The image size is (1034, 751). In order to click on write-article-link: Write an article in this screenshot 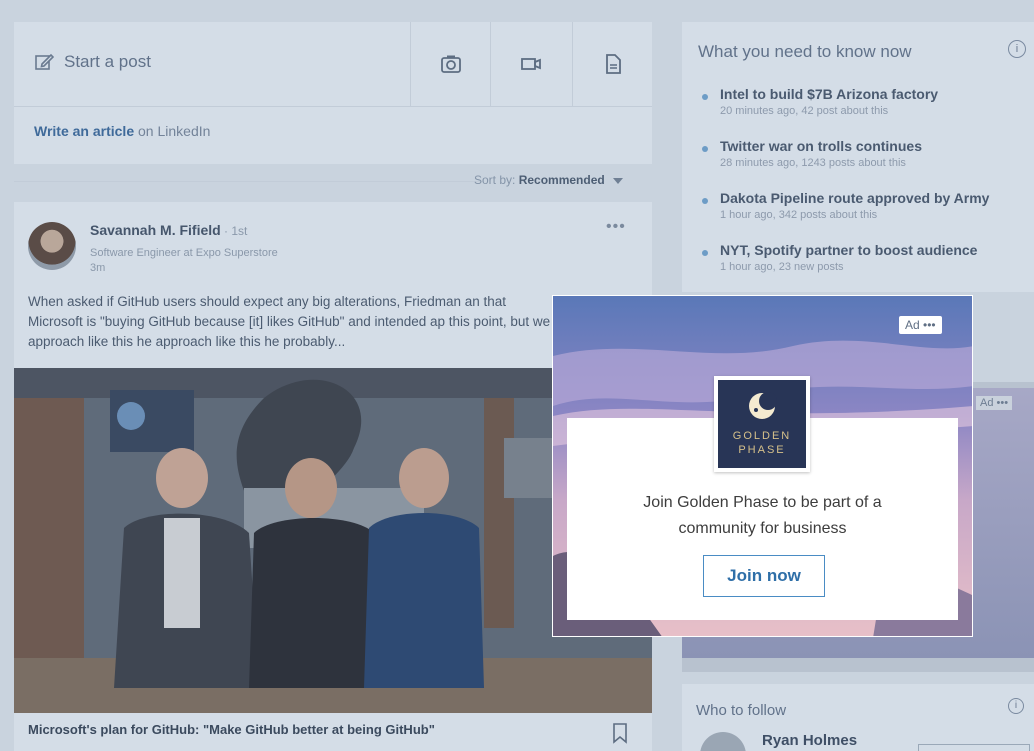, I will do `click(84, 131)`.